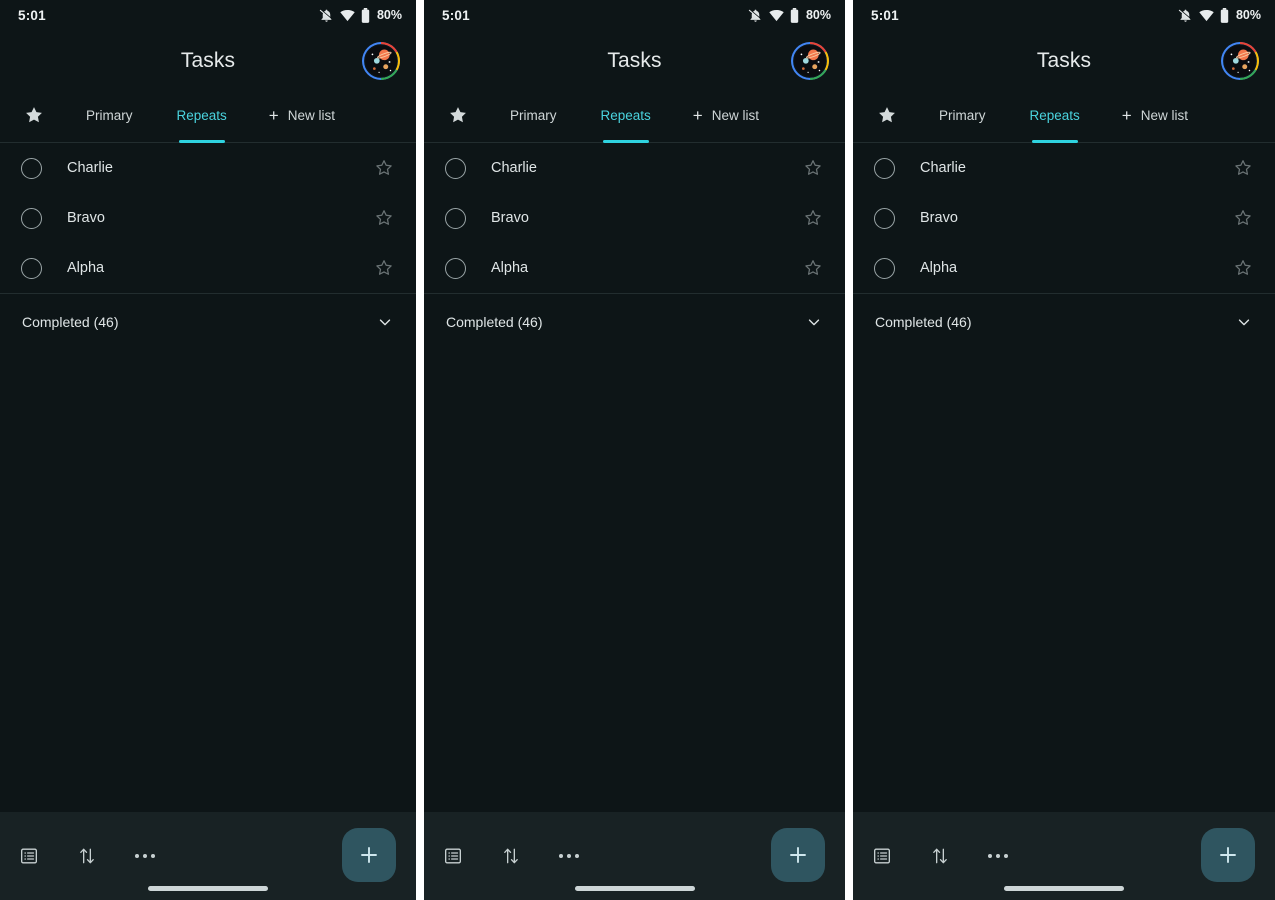  I want to click on bell-muted-icon, so click(326, 15).